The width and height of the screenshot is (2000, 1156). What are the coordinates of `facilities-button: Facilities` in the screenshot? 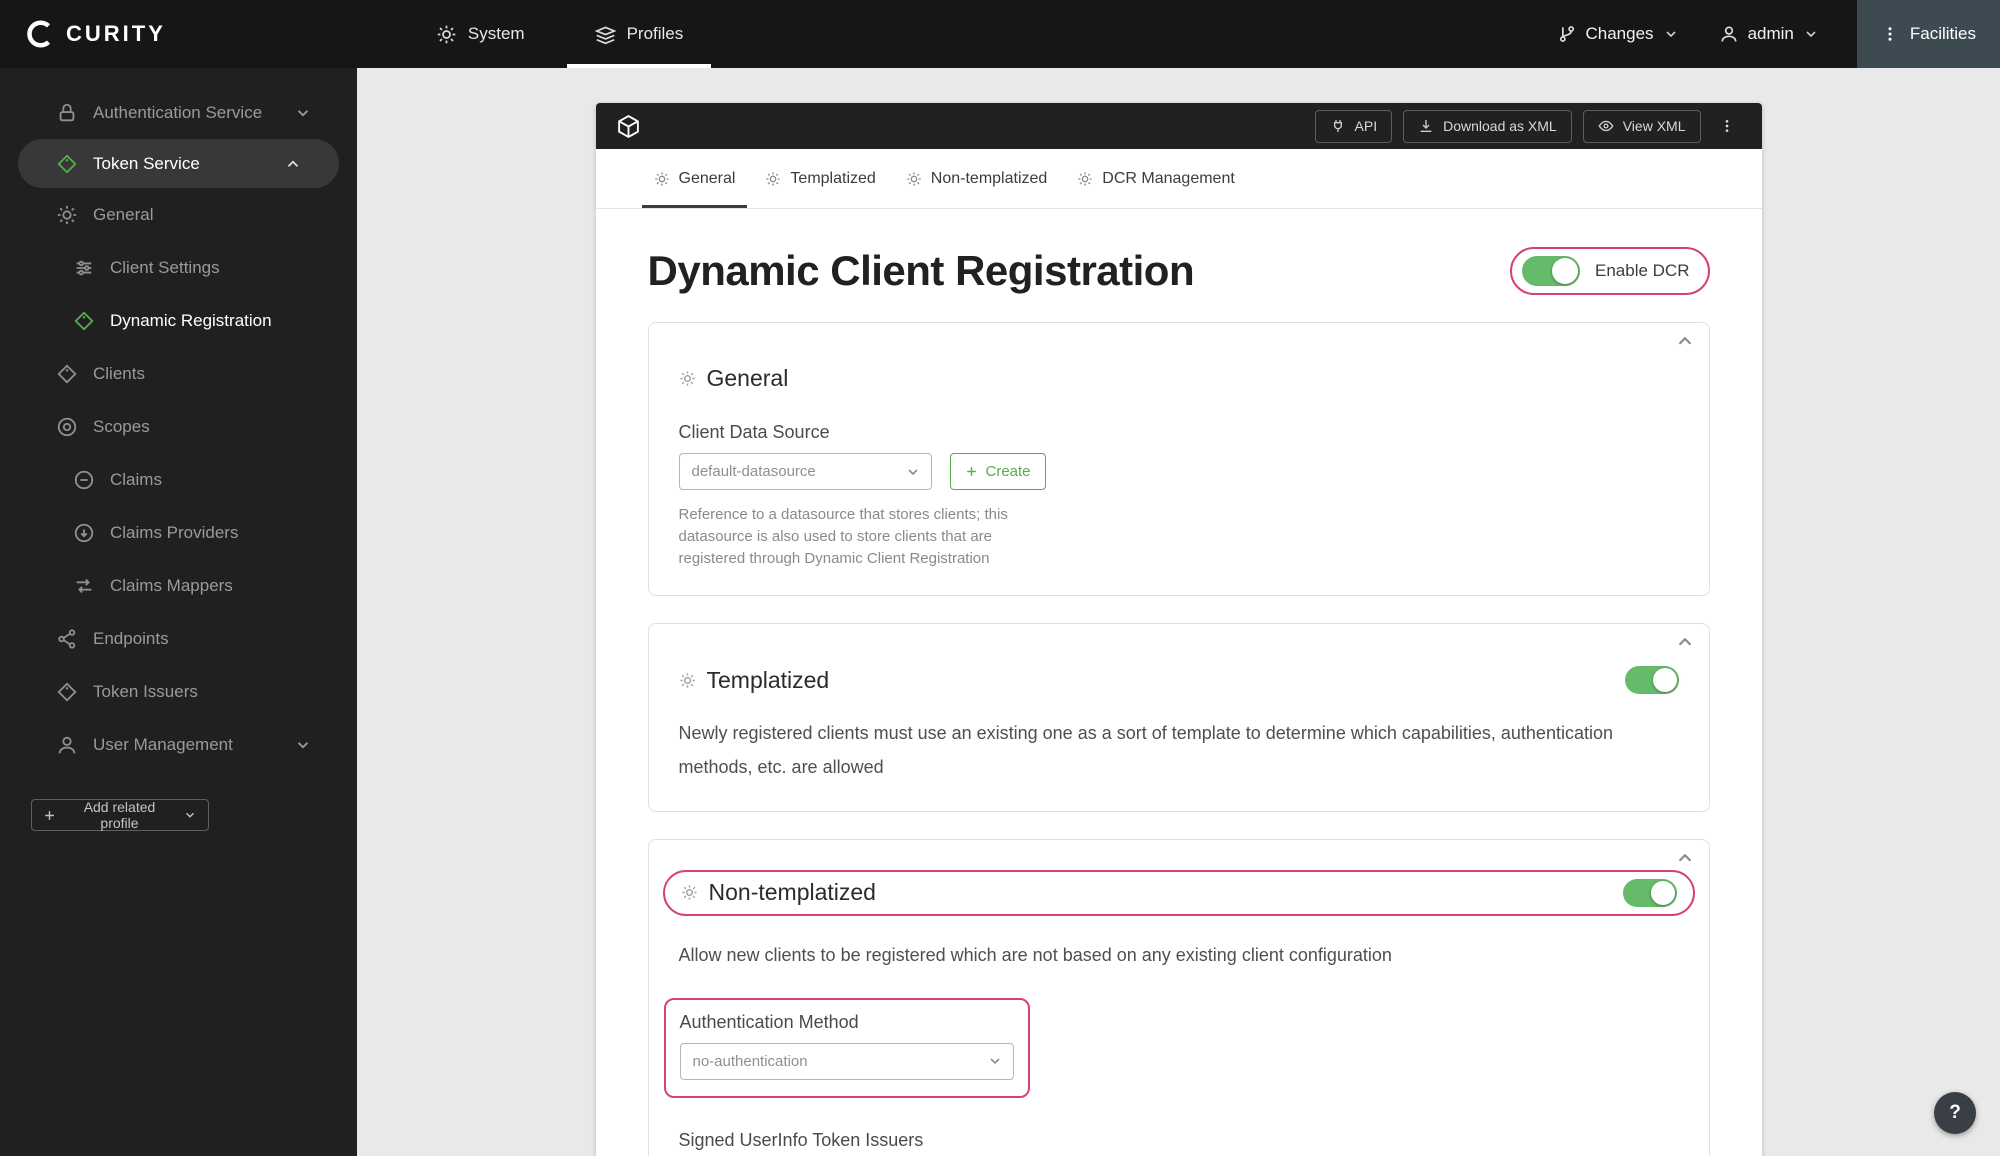 It's located at (1928, 34).